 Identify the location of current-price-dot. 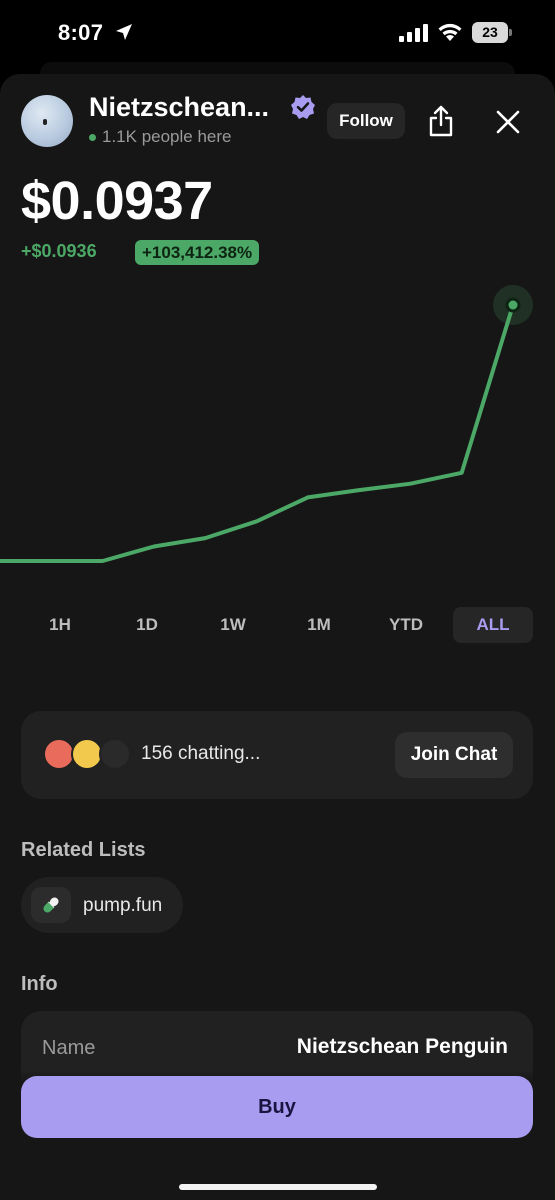
(513, 305).